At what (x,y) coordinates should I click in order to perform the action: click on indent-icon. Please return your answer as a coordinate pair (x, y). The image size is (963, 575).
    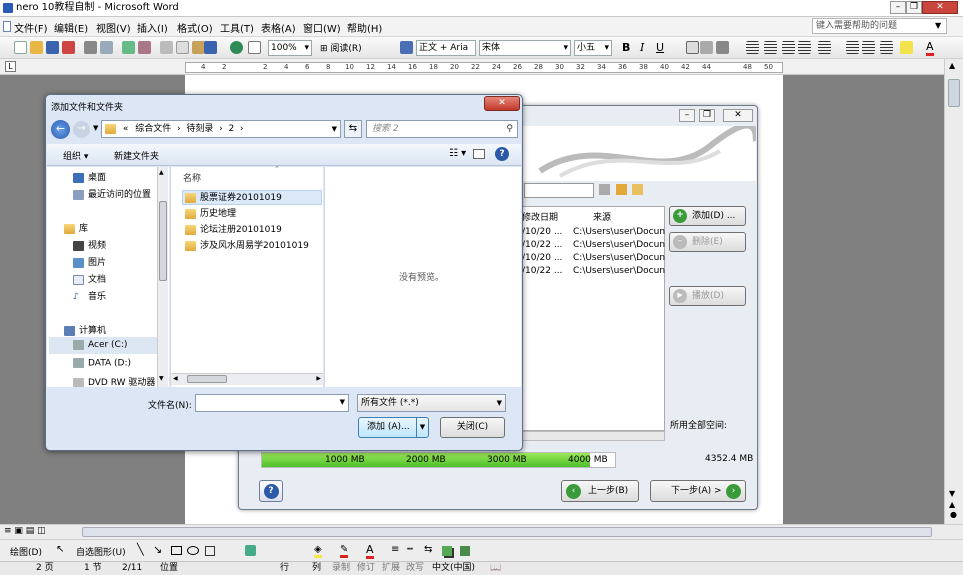
    Looking at the image, I should click on (886, 47).